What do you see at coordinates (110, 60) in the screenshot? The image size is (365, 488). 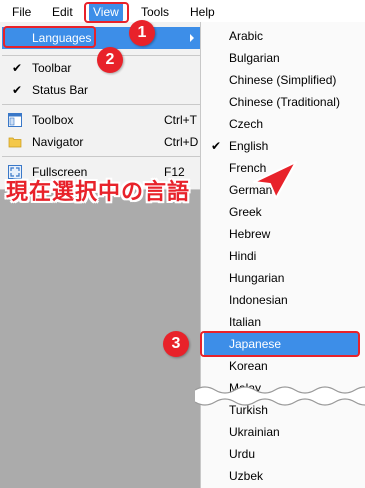 I see `step-badge-2: 2` at bounding box center [110, 60].